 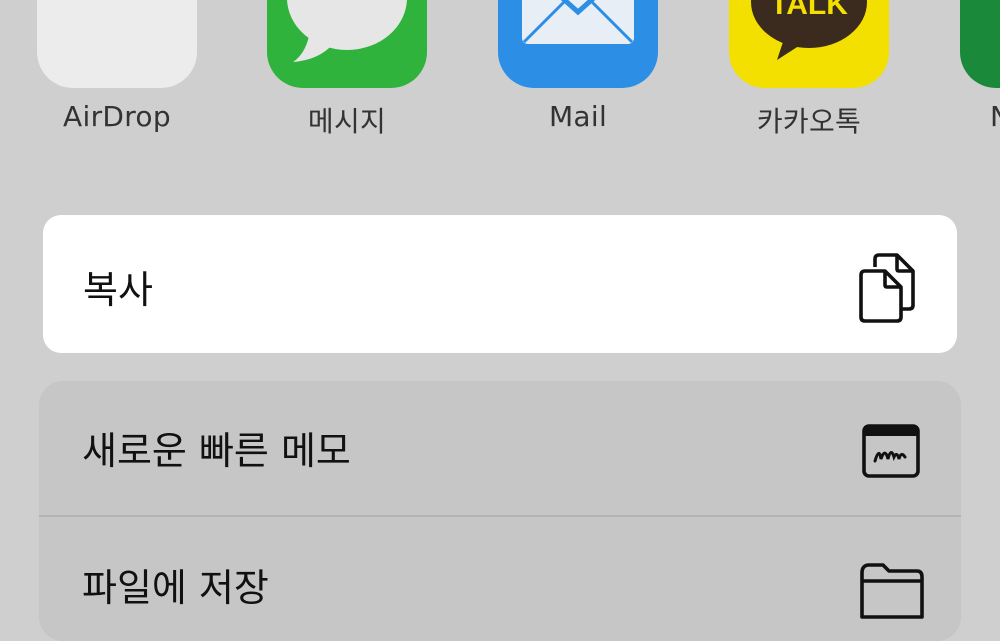 What do you see at coordinates (578, 44) in the screenshot?
I see `mail-icon` at bounding box center [578, 44].